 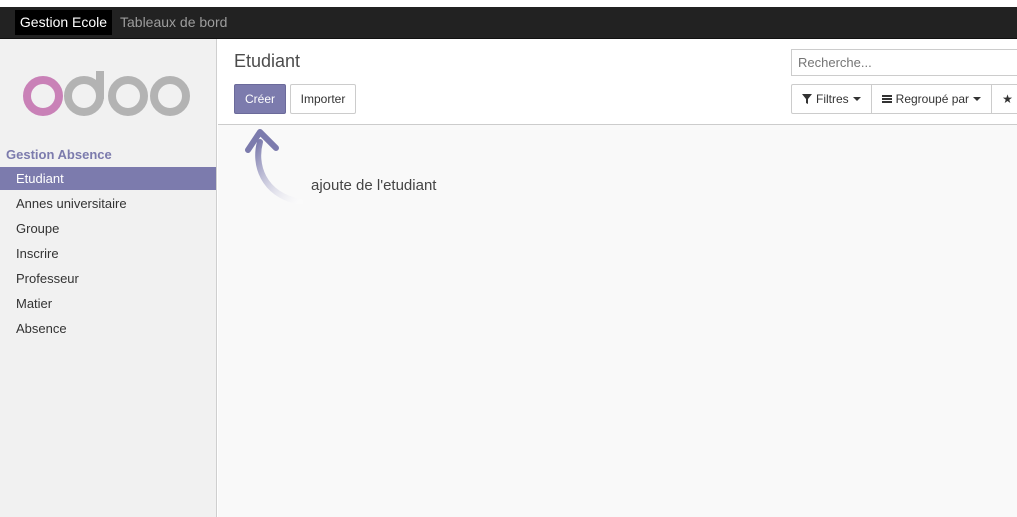 I want to click on search-options: Filtres Regroupé par ★ F, so click(x=904, y=99).